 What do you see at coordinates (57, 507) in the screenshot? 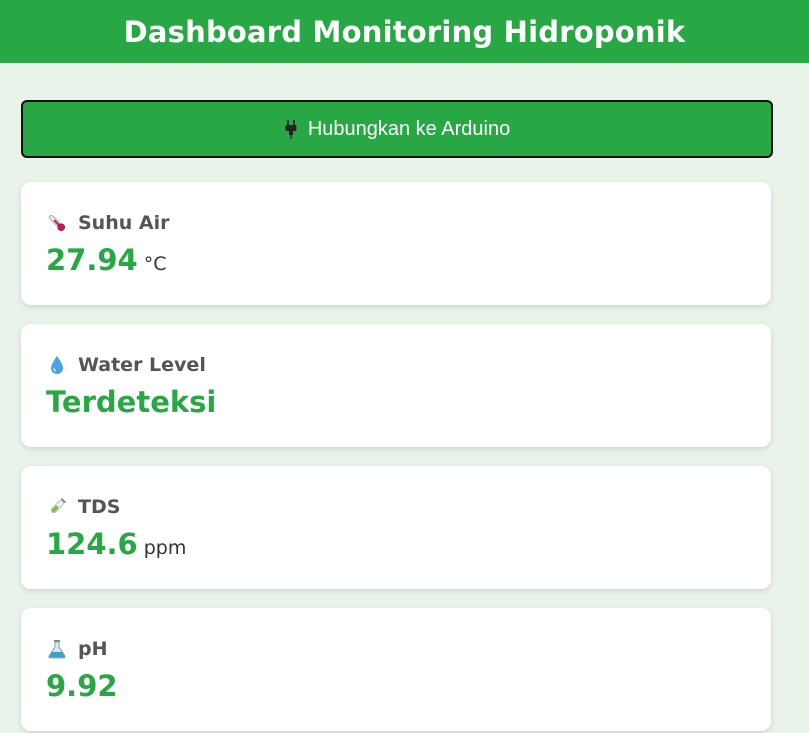
I see `test-tube-icon` at bounding box center [57, 507].